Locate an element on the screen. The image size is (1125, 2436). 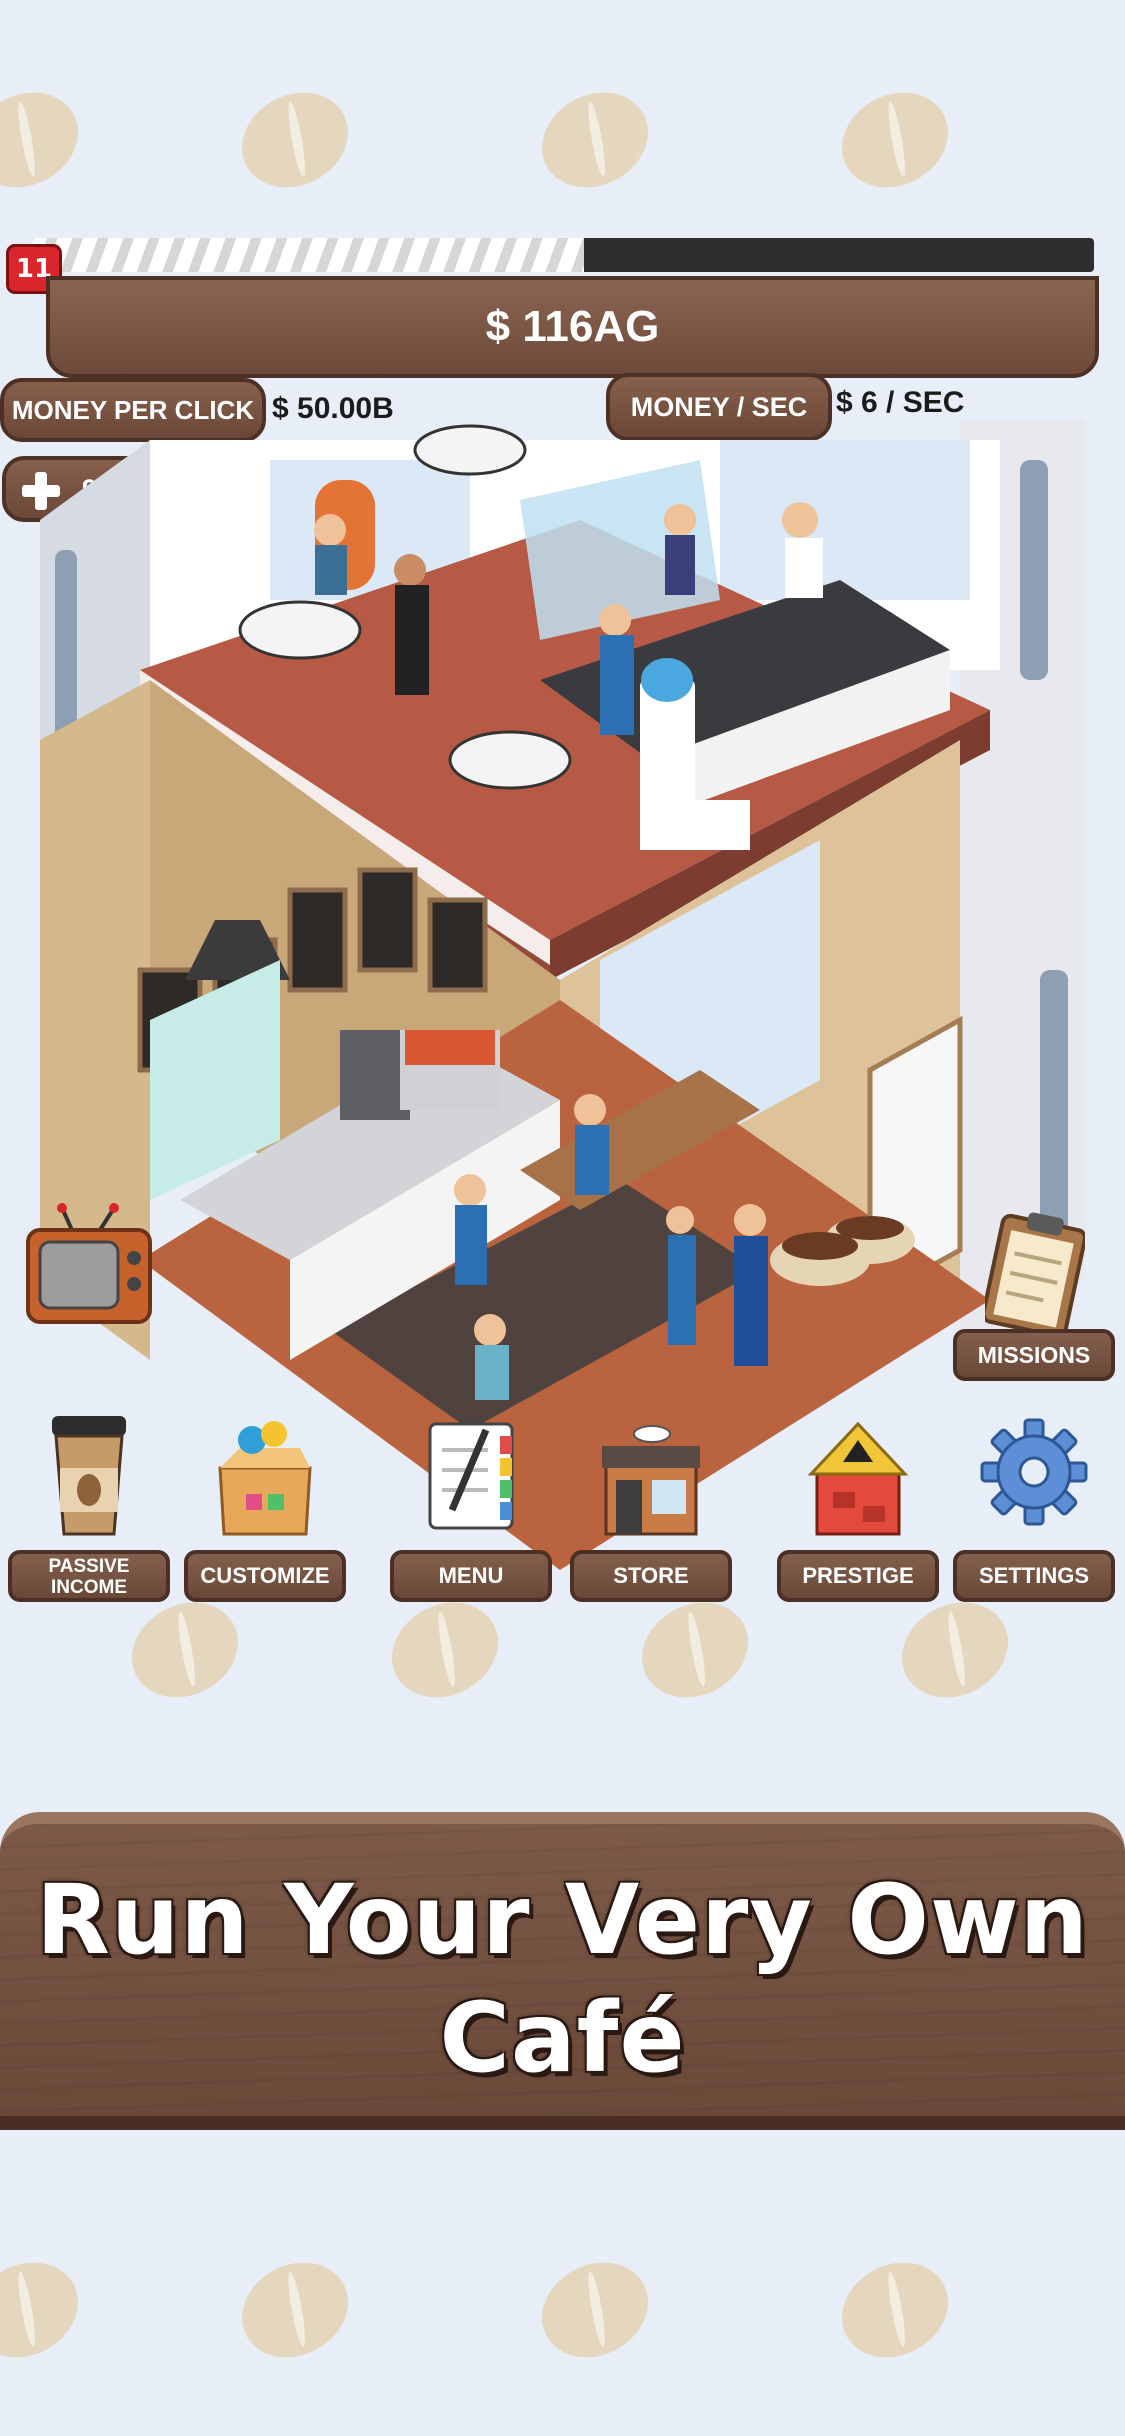
total-money-banner: $ 116AG is located at coordinates (572, 327).